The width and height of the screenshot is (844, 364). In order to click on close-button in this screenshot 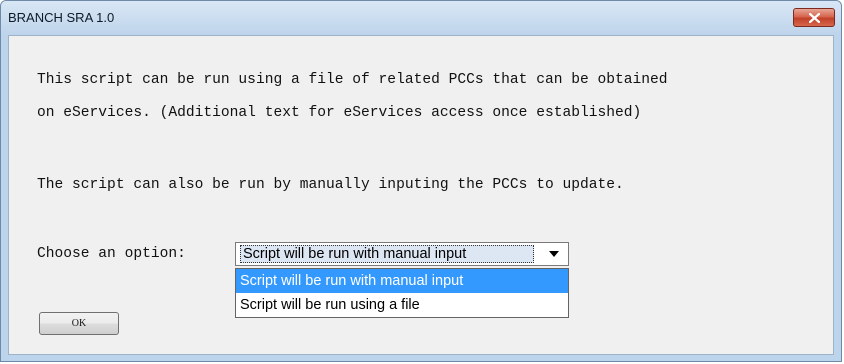, I will do `click(814, 17)`.